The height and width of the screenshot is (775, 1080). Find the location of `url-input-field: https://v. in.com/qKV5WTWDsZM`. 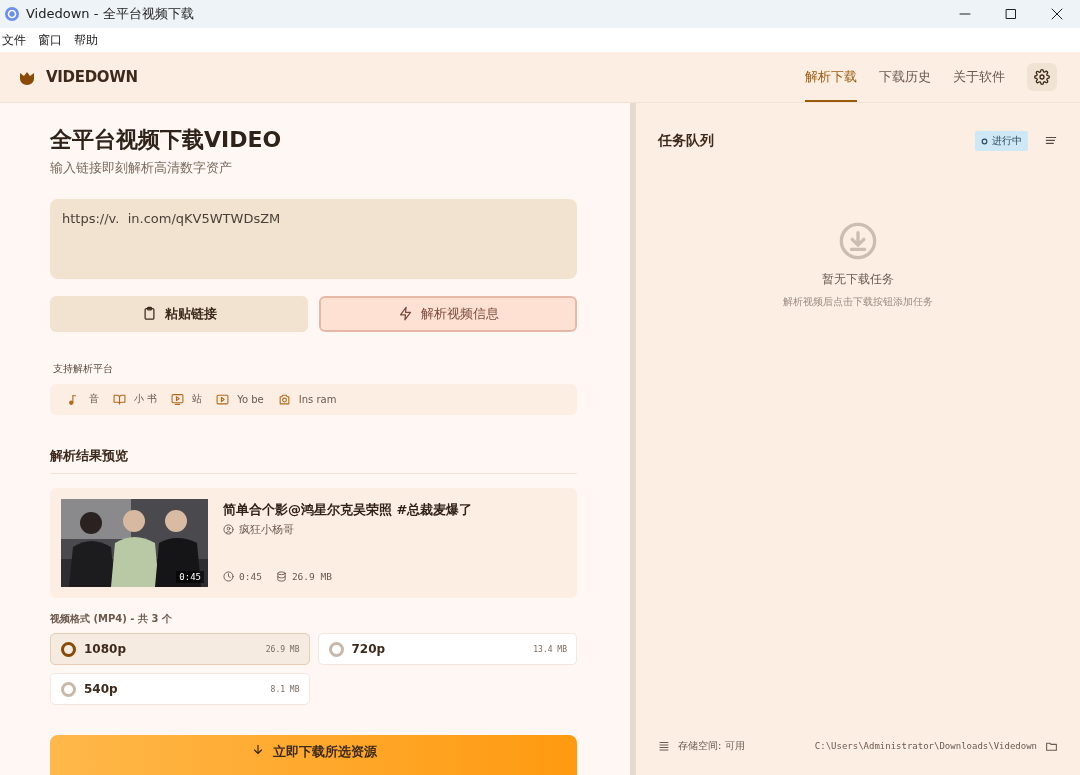

url-input-field: https://v. in.com/qKV5WTWDsZM is located at coordinates (313, 239).